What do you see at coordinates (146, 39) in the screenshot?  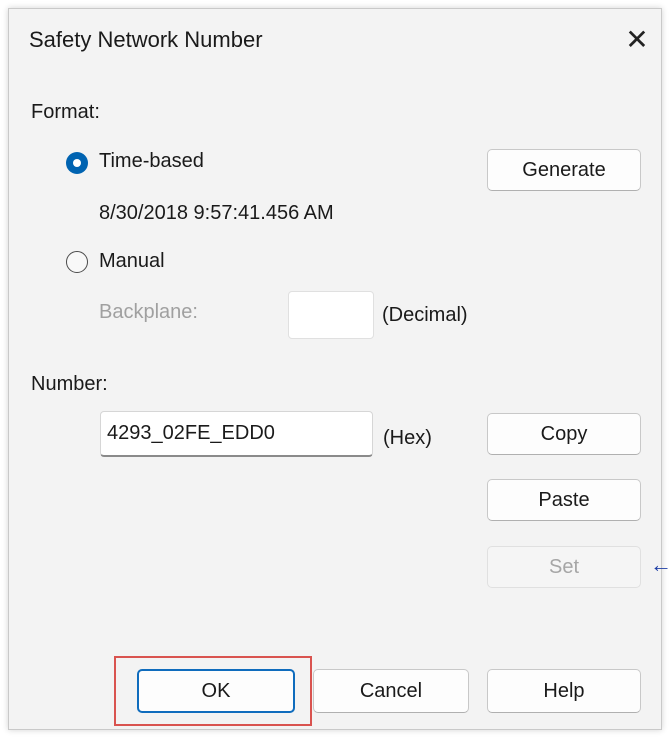 I see `dialog-title: Safety Network Number` at bounding box center [146, 39].